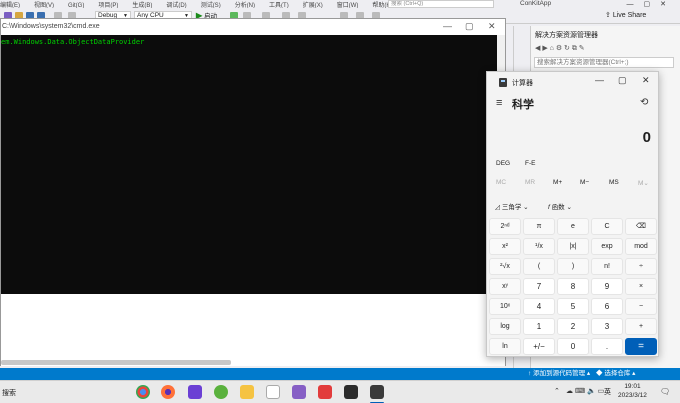 This screenshot has height=403, width=680. I want to click on taskbar-search: 搜索, so click(9, 393).